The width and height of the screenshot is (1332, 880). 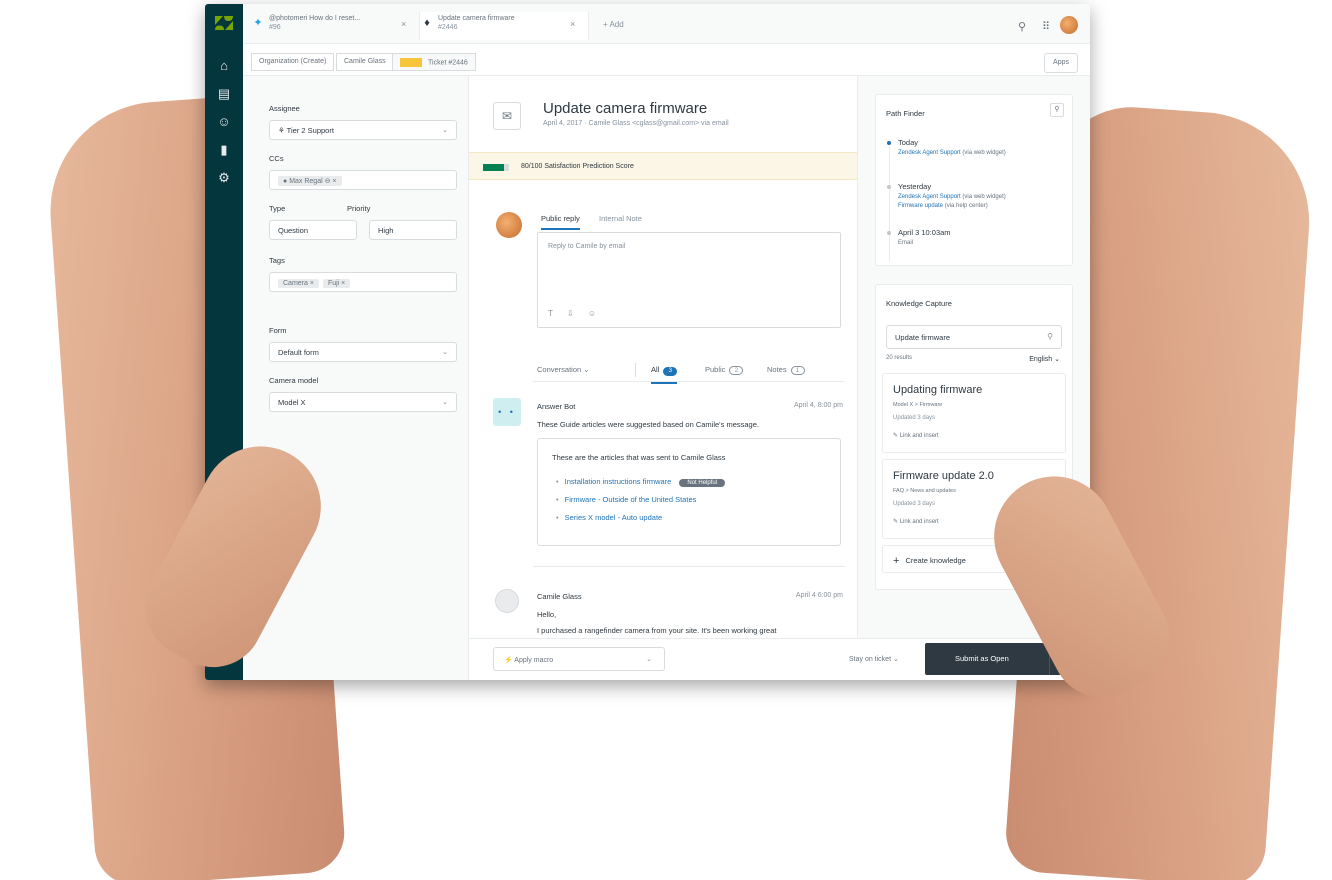 I want to click on article-link: • Firmware - Outside of the United States, so click(x=626, y=499).